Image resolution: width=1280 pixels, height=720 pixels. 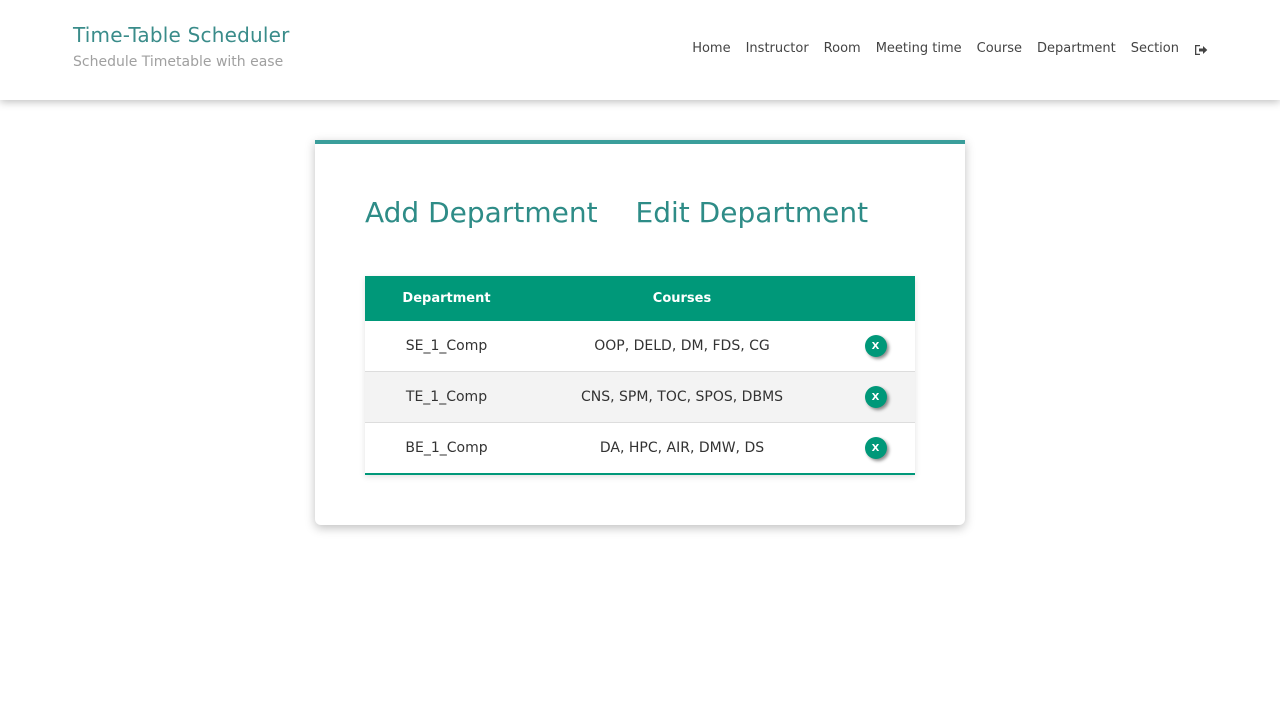 What do you see at coordinates (842, 48) in the screenshot?
I see `nav-room: Room` at bounding box center [842, 48].